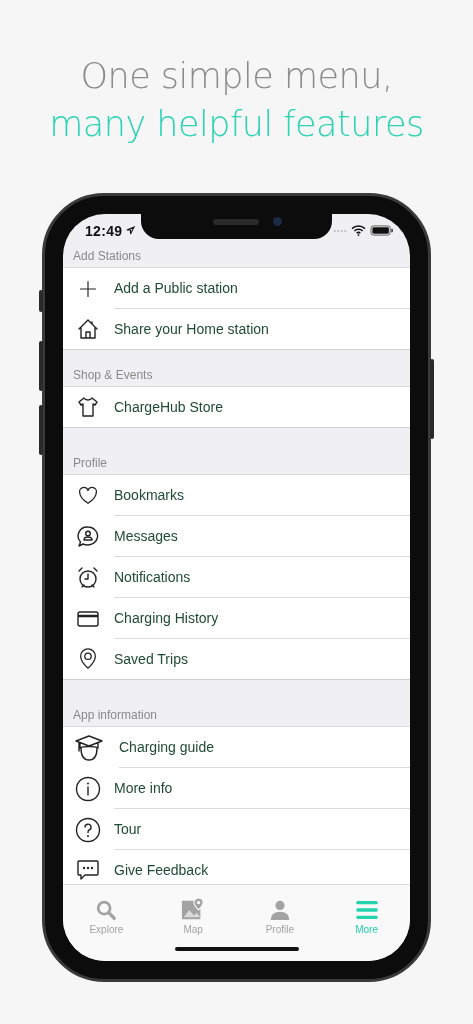  Describe the element at coordinates (277, 221) in the screenshot. I see `camera` at that location.